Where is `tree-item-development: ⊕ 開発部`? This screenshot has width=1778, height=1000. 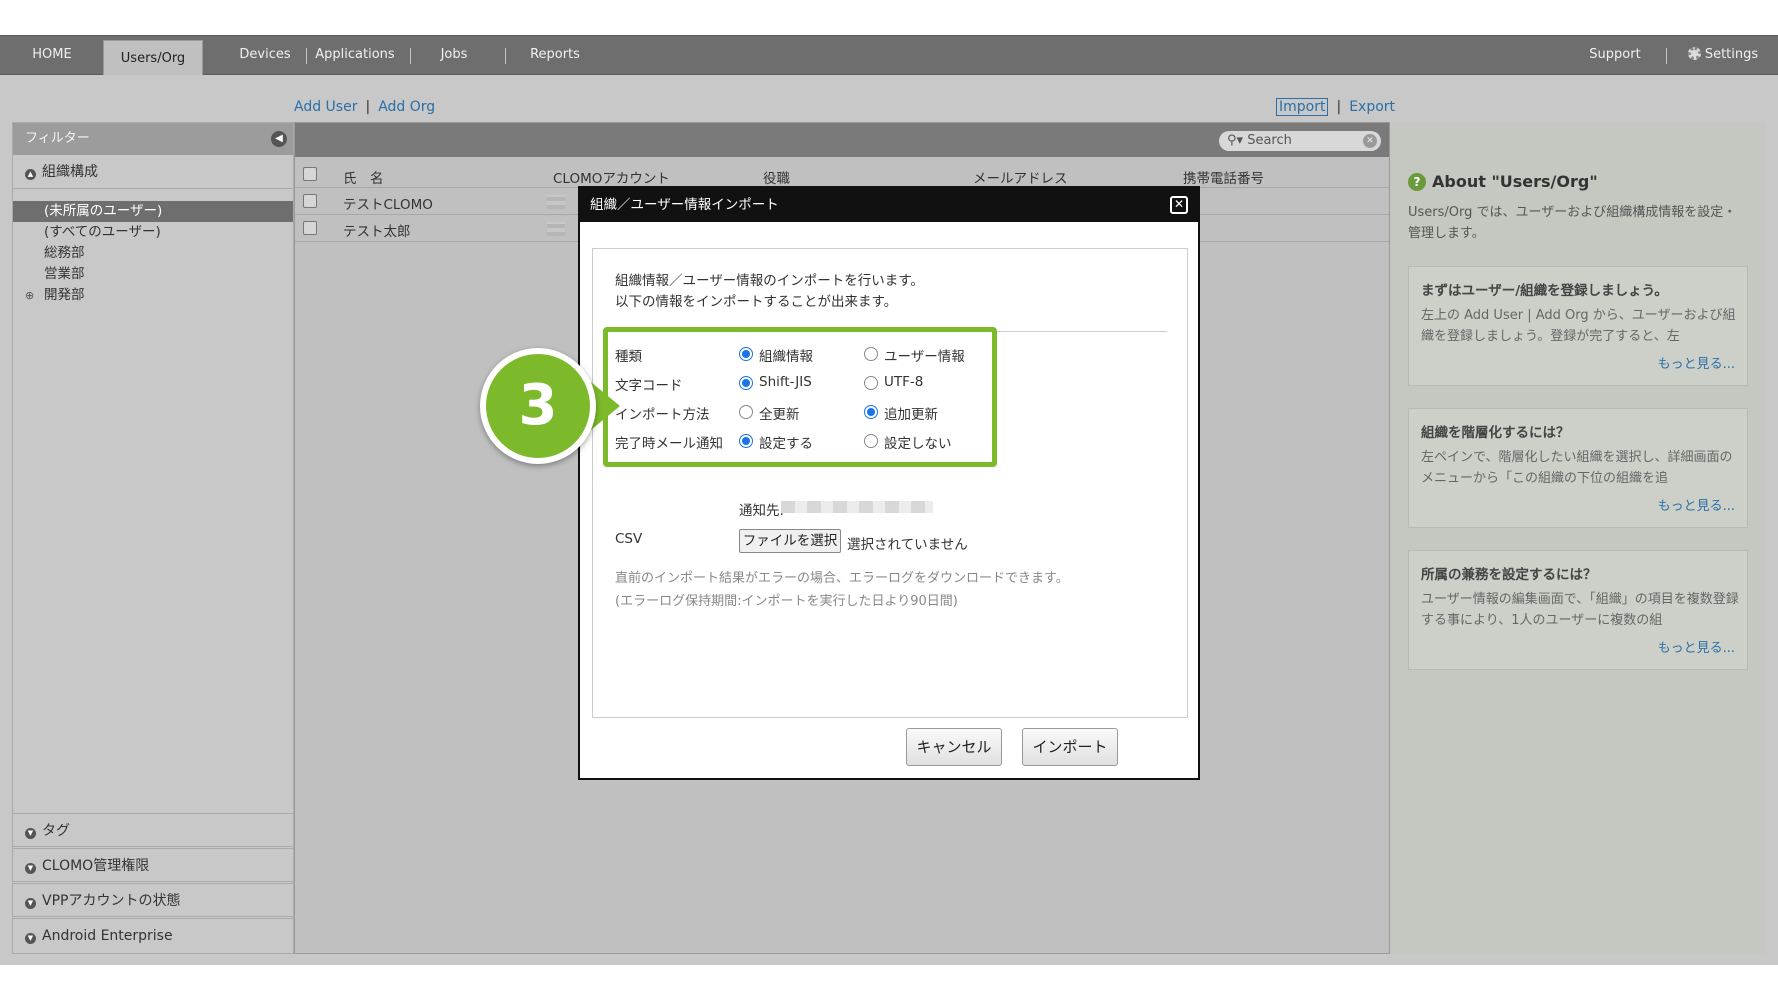 tree-item-development: ⊕ 開発部 is located at coordinates (153, 295).